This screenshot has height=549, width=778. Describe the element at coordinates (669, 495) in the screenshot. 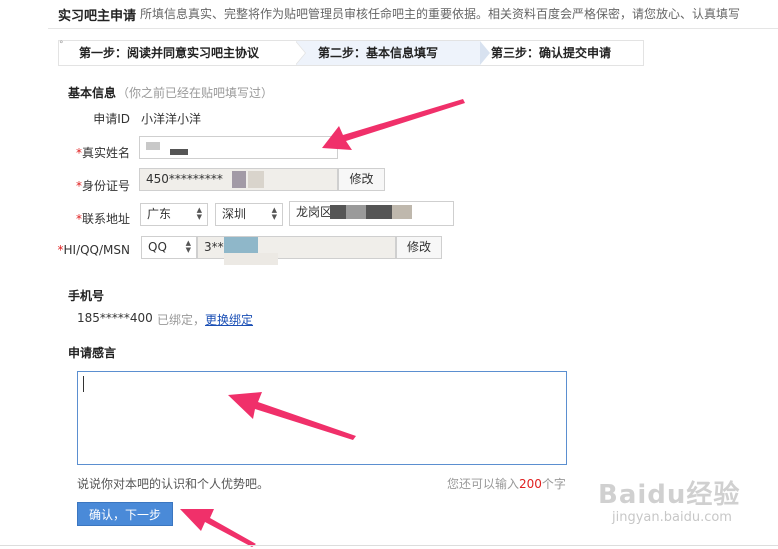

I see `baidu-jingyan-watermark: Baidu经验` at that location.